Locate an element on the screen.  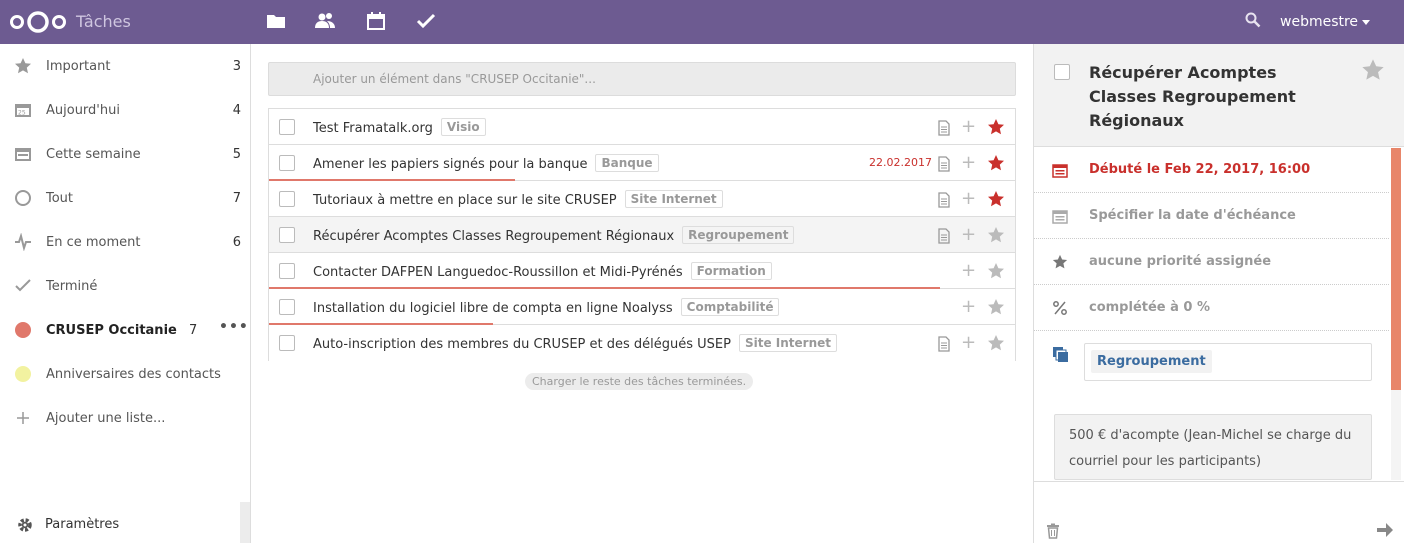
svg-text: 25 is located at coordinates (22, 113).